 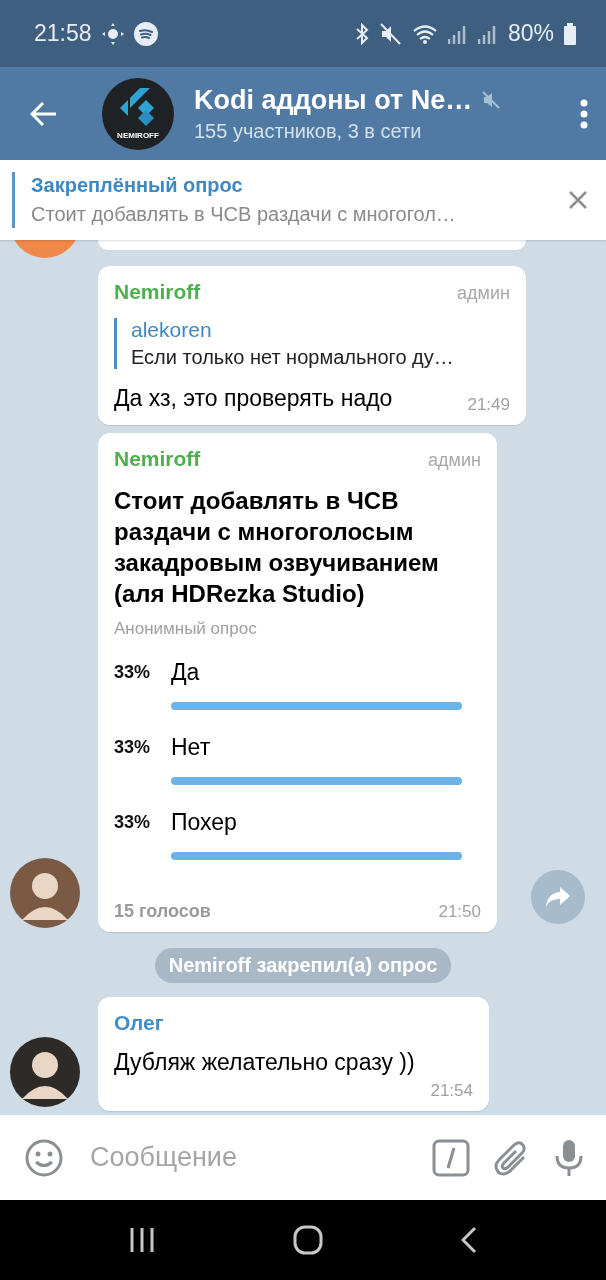 I want to click on vote-count: 15 голосов, so click(x=162, y=911).